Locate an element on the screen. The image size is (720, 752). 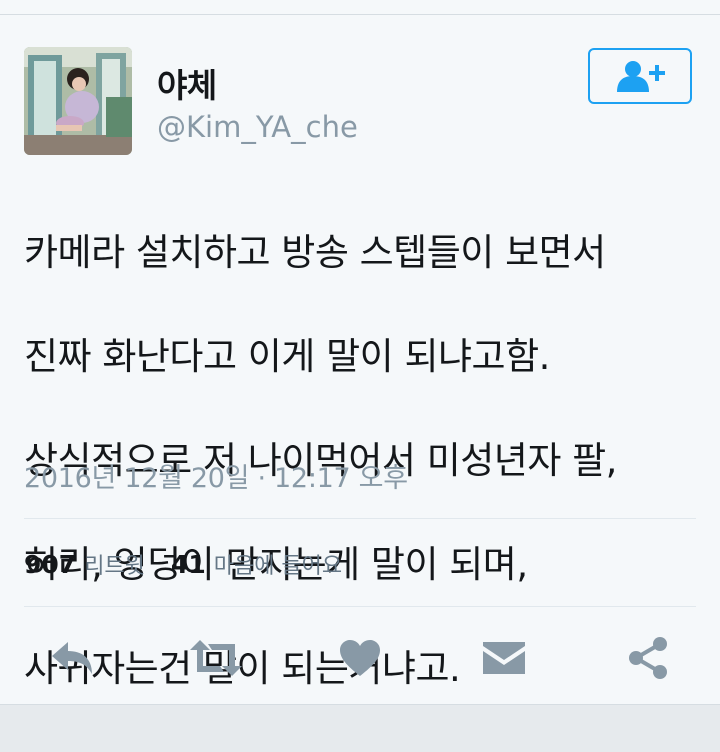
reply-button is located at coordinates (72, 658).